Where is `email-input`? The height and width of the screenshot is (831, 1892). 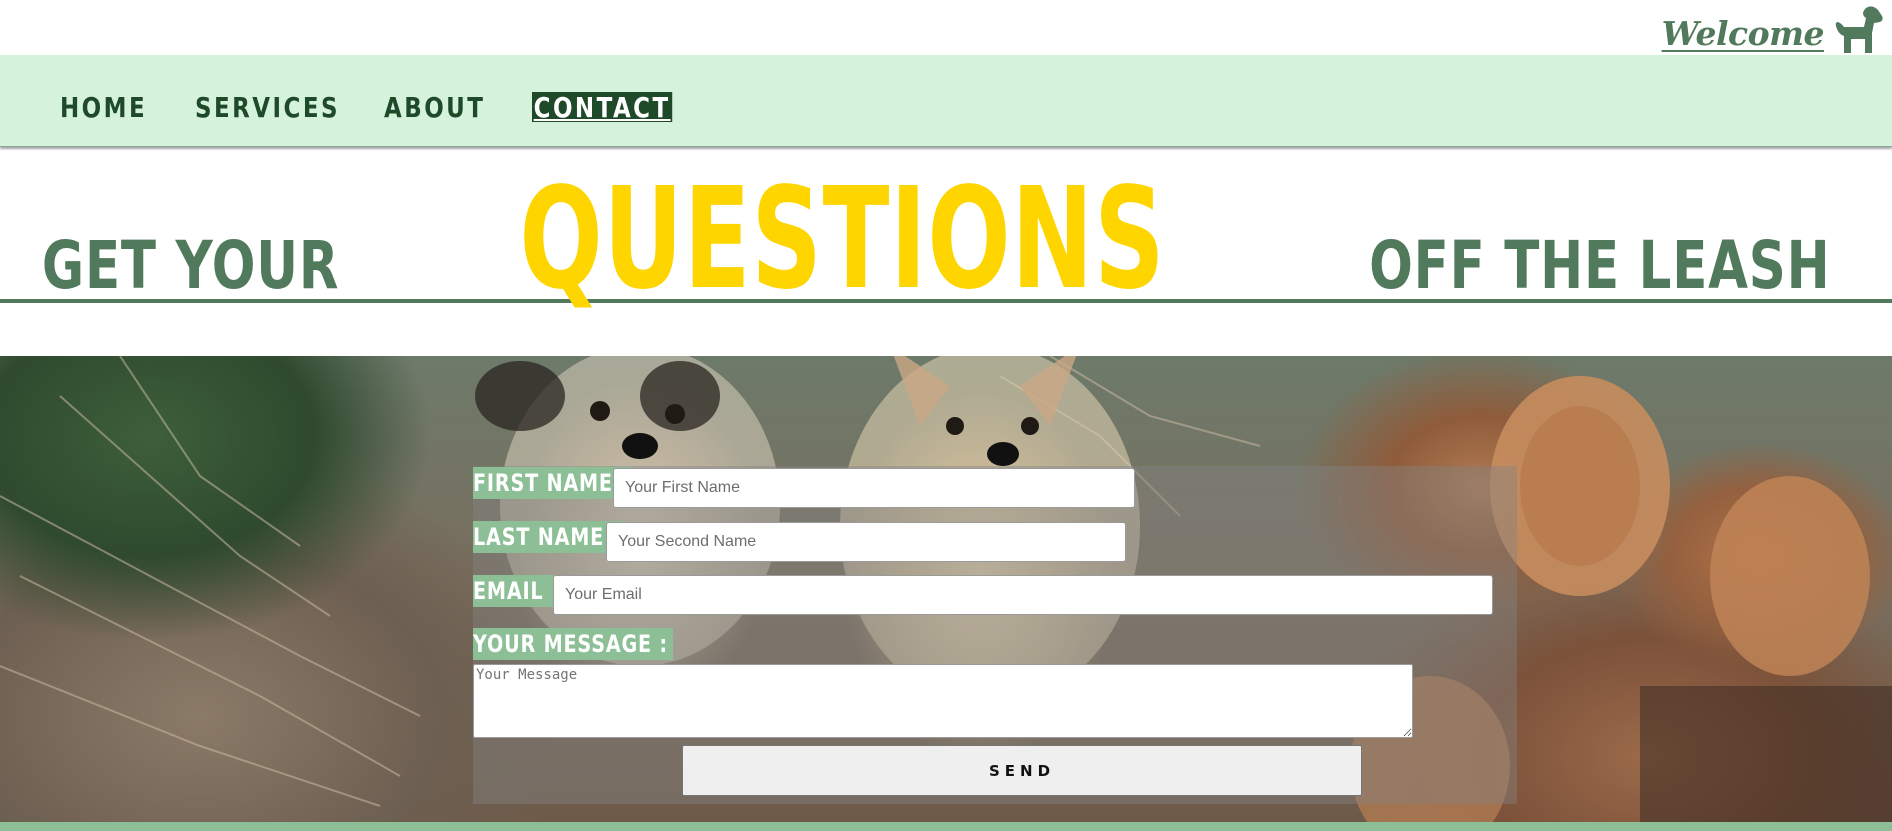
email-input is located at coordinates (1023, 595).